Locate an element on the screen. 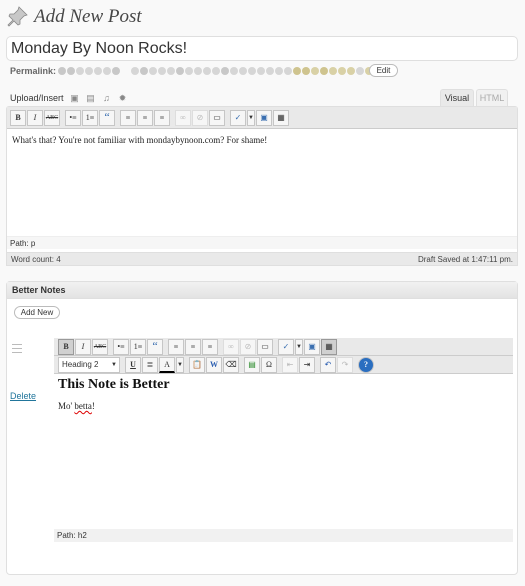 This screenshot has height=586, width=525. note-text-suffix: ! is located at coordinates (93, 406).